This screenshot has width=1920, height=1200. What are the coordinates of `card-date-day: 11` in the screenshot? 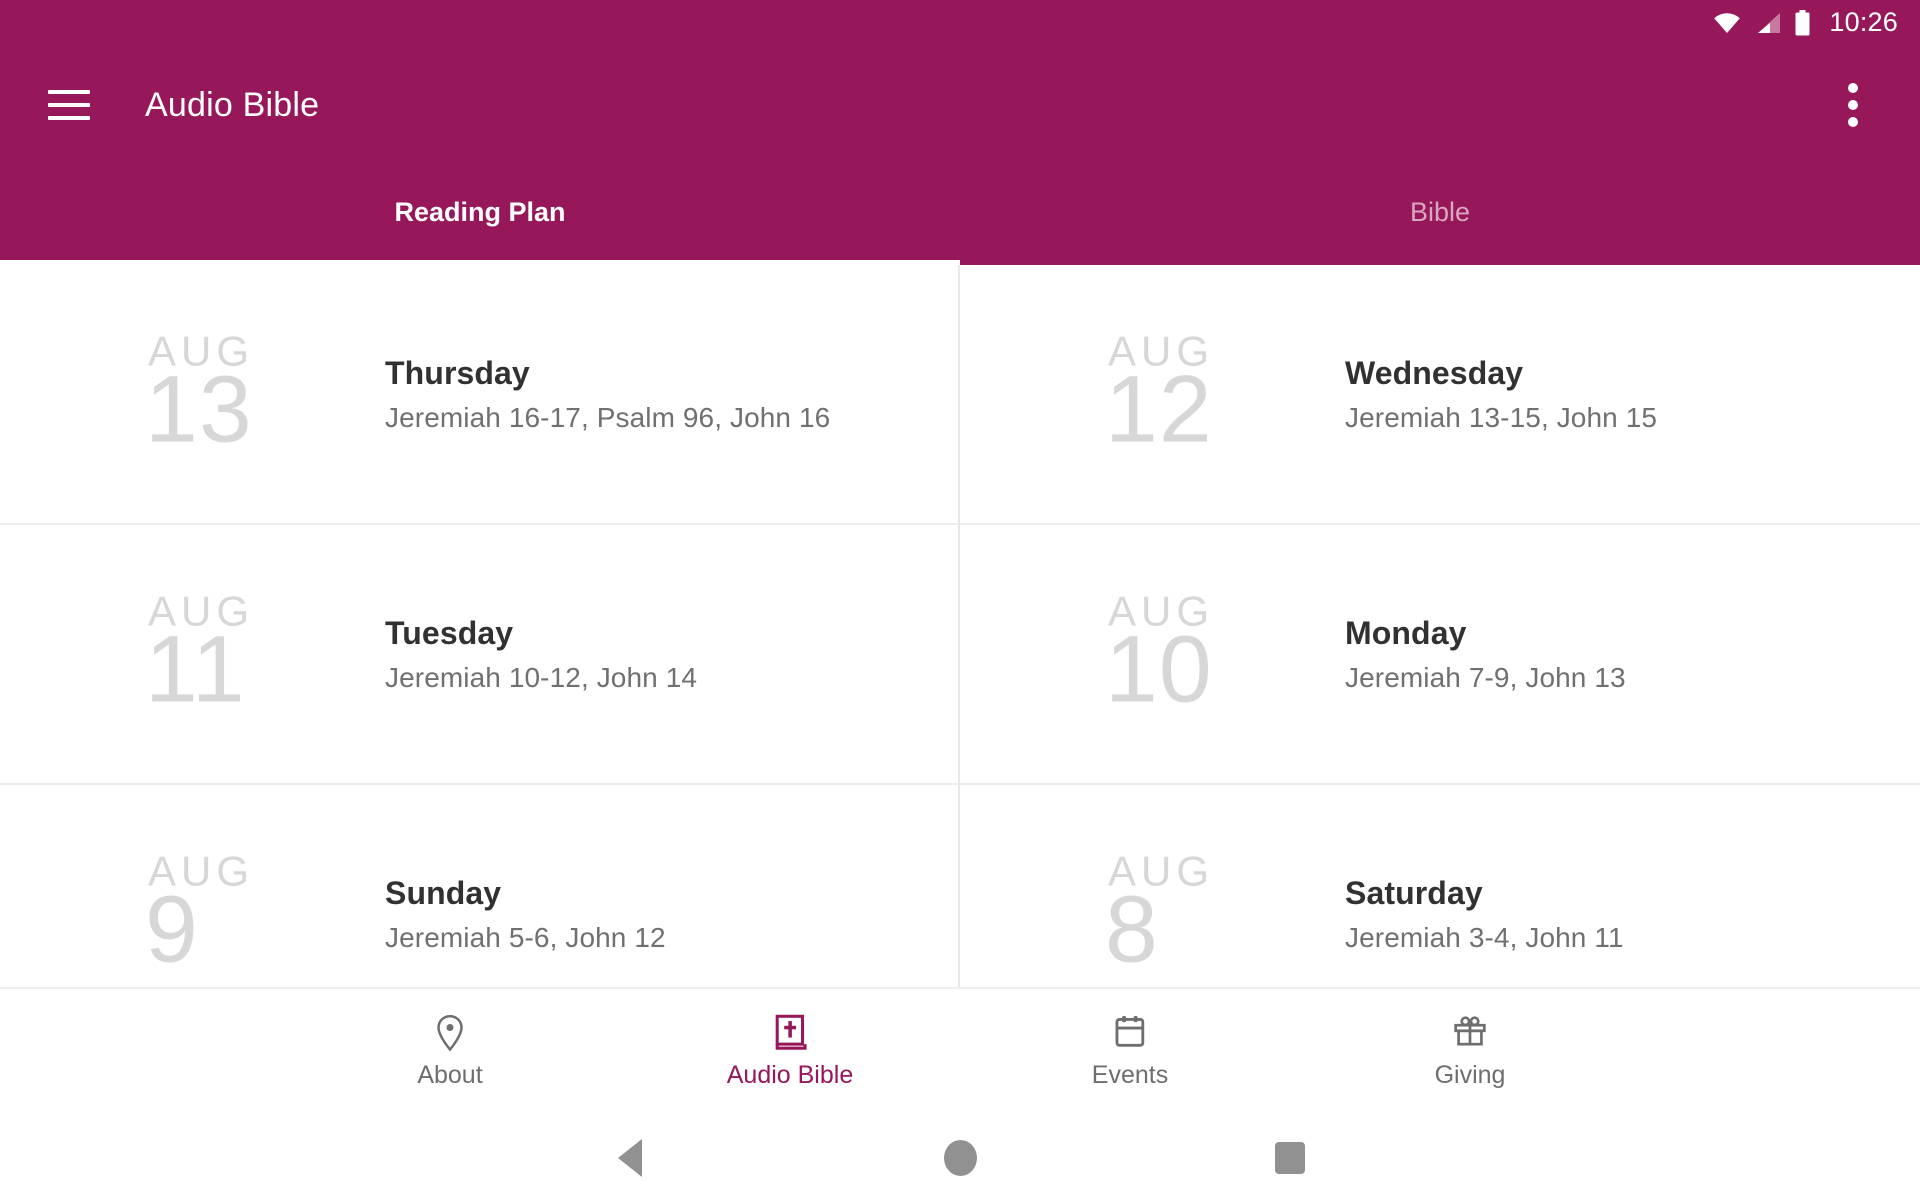 It's located at (195, 669).